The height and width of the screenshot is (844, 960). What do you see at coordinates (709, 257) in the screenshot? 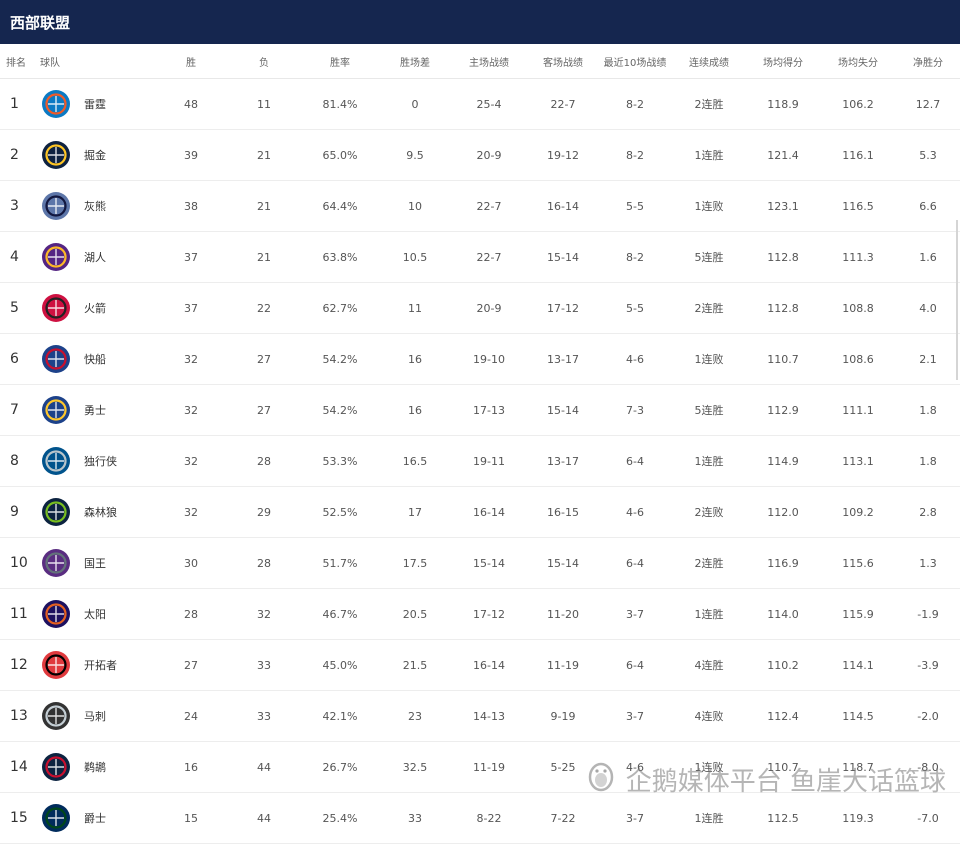
I see `streak-cell: 5连胜` at bounding box center [709, 257].